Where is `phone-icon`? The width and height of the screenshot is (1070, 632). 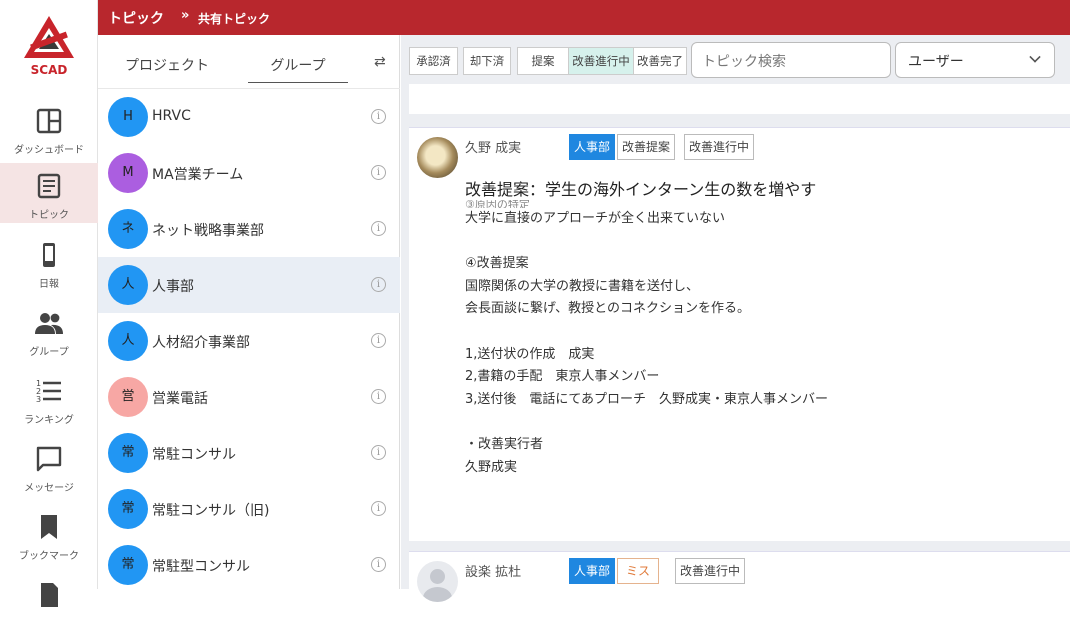
phone-icon is located at coordinates (49, 255).